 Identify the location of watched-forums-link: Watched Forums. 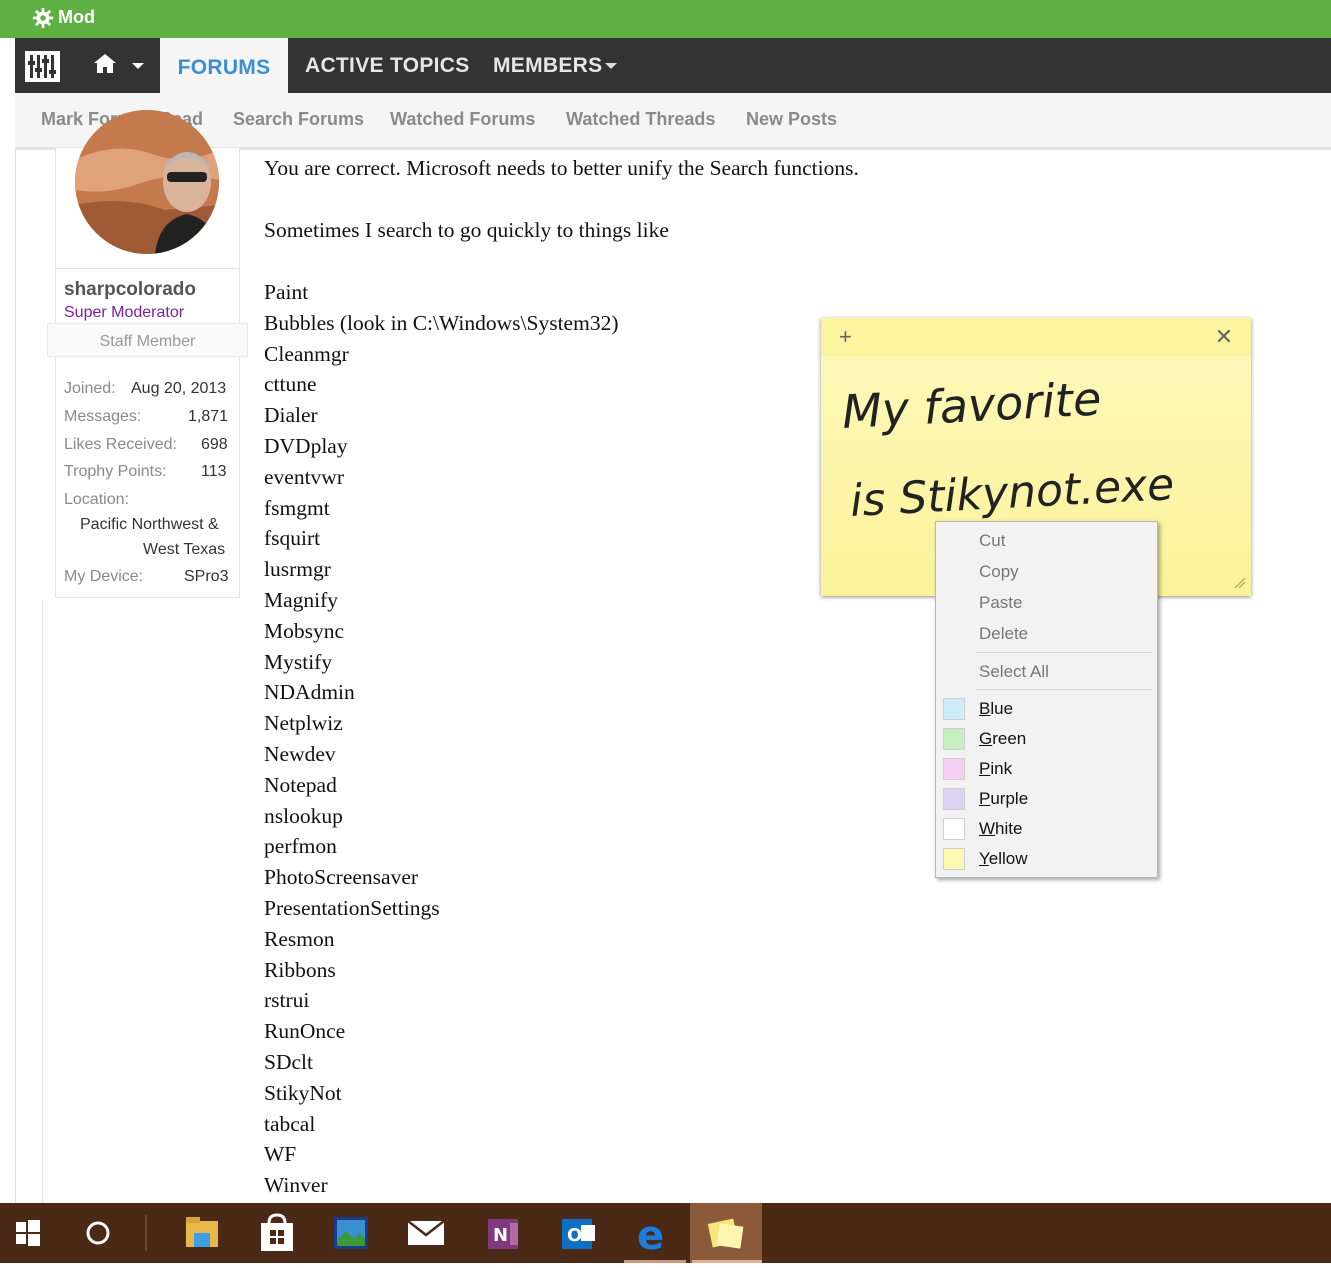
(462, 119).